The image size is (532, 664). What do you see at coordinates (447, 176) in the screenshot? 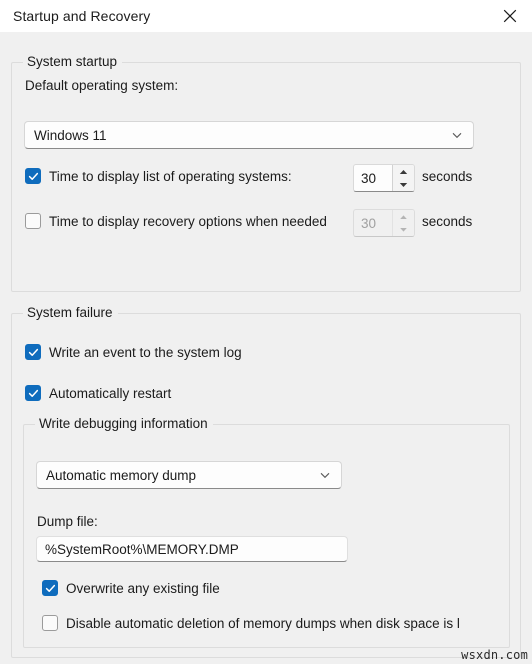
I see `timeout-os-unit: seconds` at bounding box center [447, 176].